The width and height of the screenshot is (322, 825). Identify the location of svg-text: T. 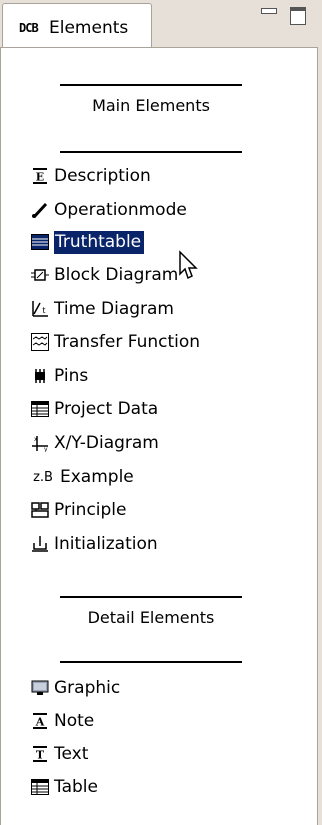
(40, 755).